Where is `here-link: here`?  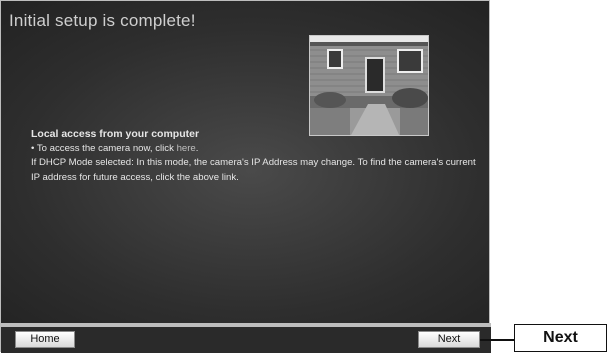
here-link: here is located at coordinates (186, 148).